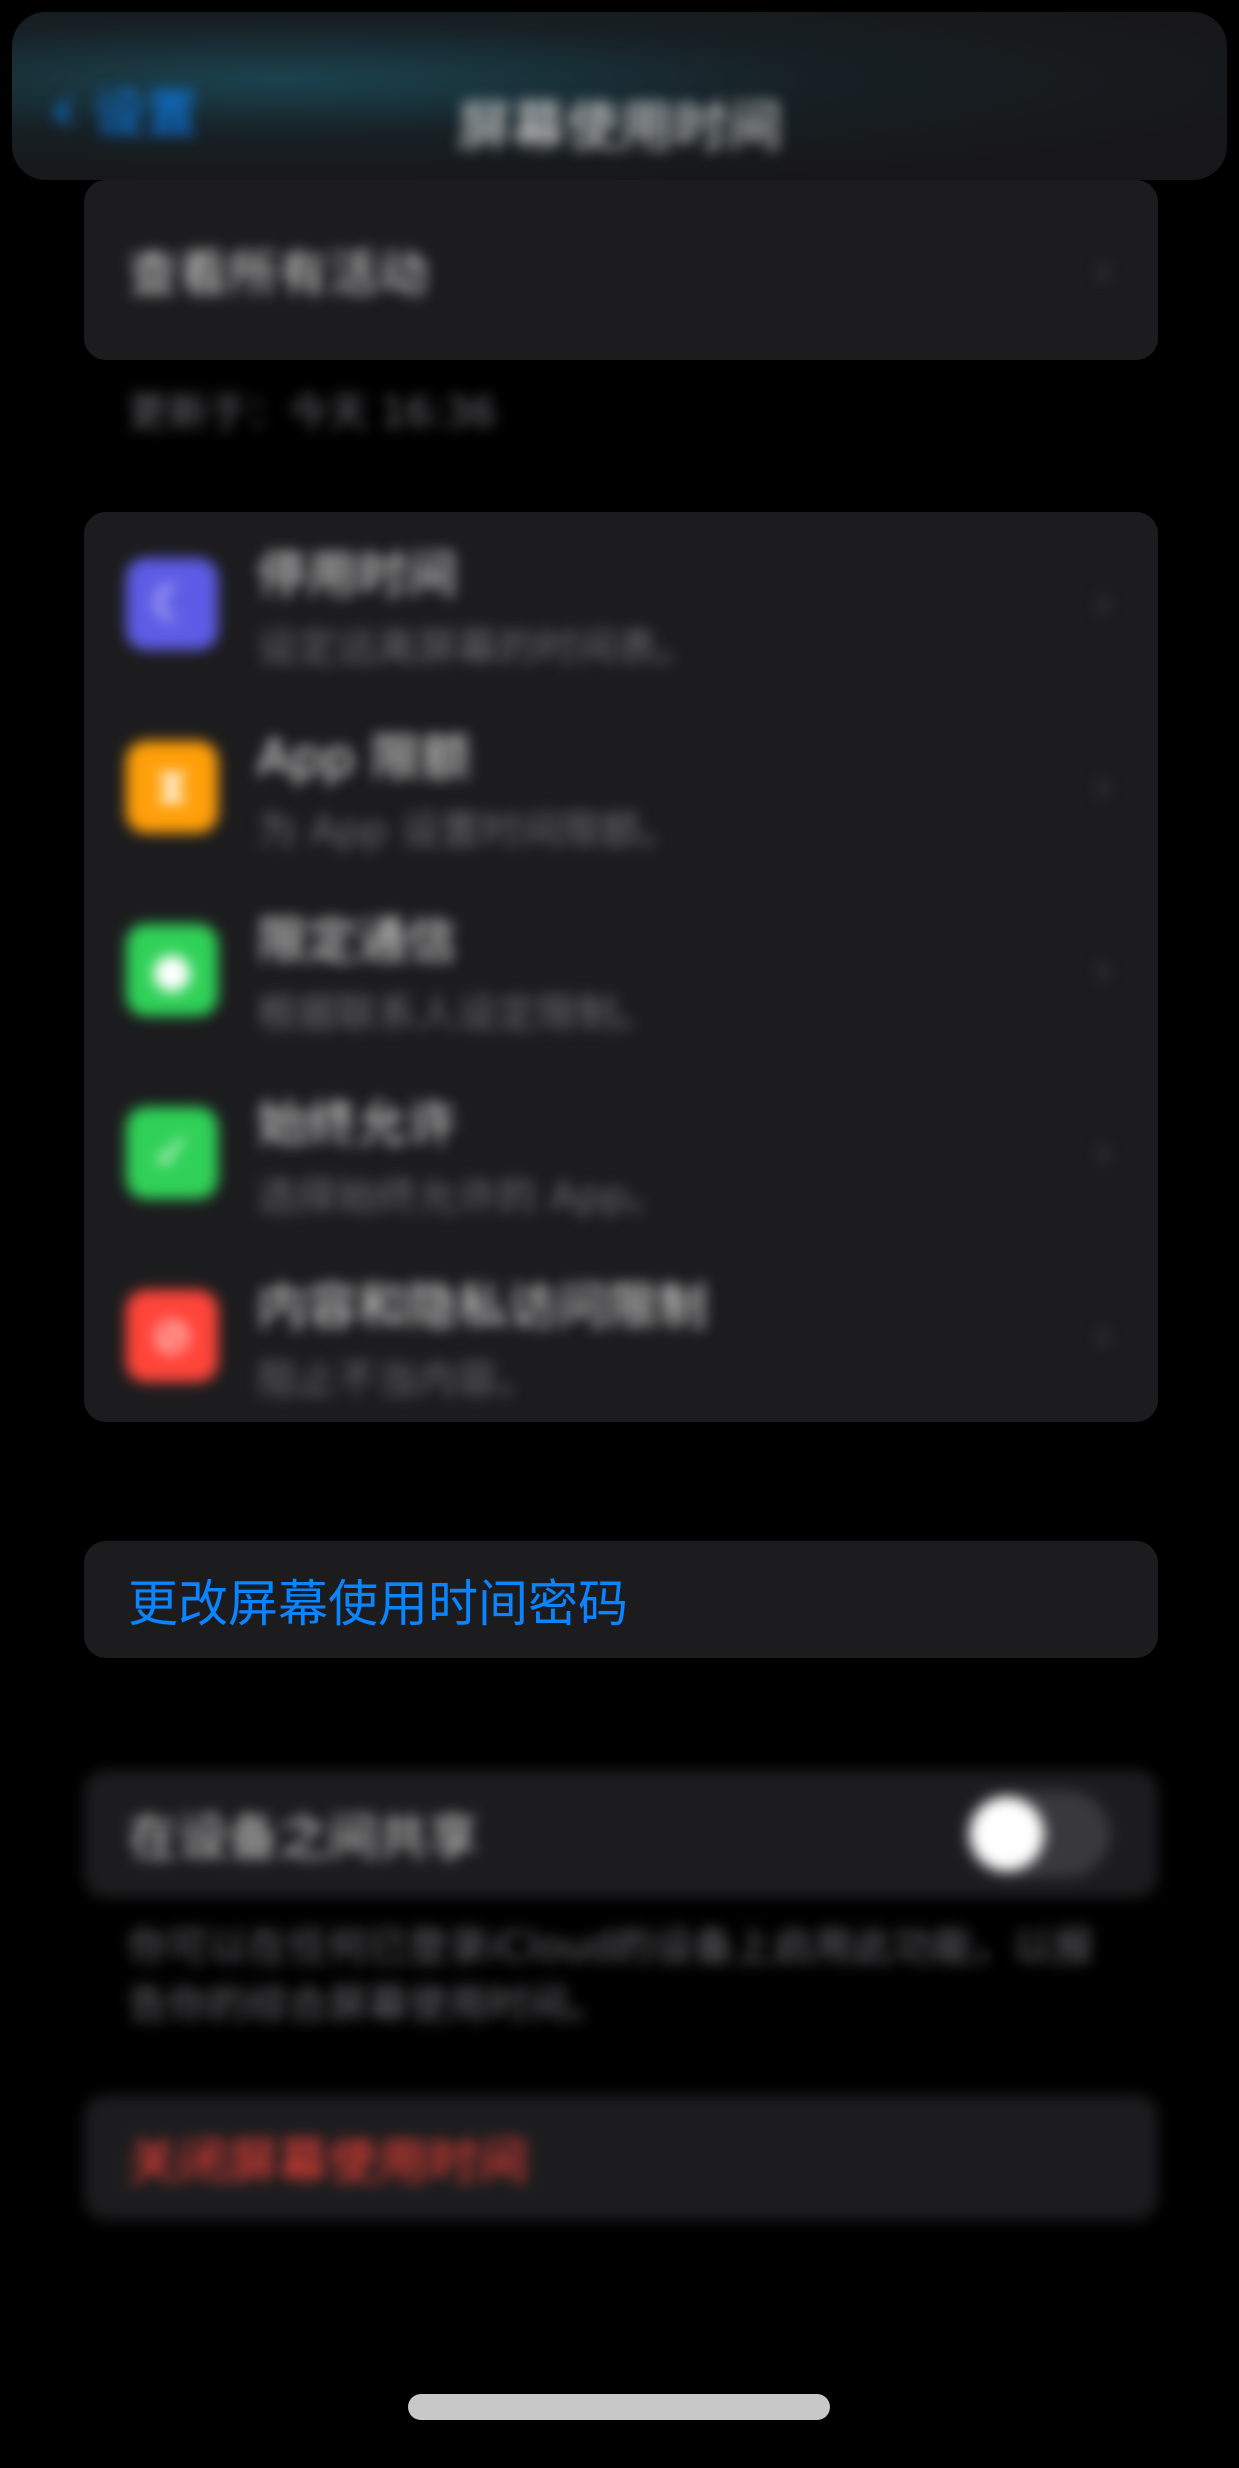 The height and width of the screenshot is (2468, 1239). Describe the element at coordinates (312, 413) in the screenshot. I see `activity-updated-note: 更新于：今天 16:36` at that location.